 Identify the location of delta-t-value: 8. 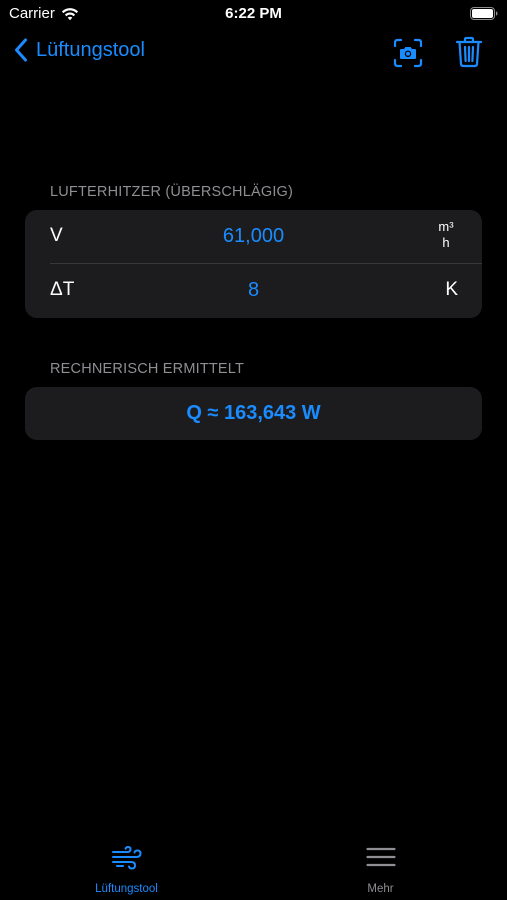
(253, 290).